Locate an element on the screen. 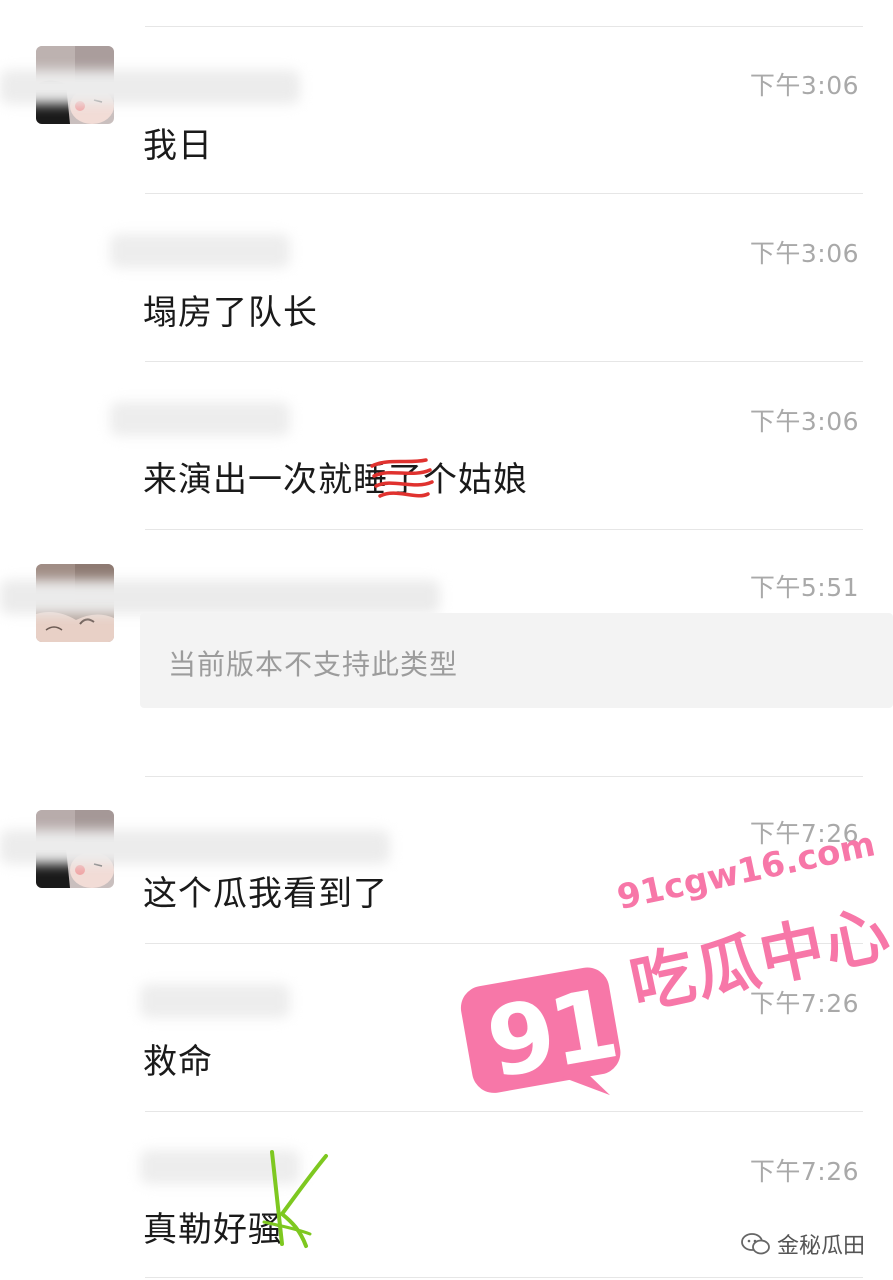 This screenshot has height=1280, width=893. credit-text: 金秘瓜田 is located at coordinates (820, 1246).